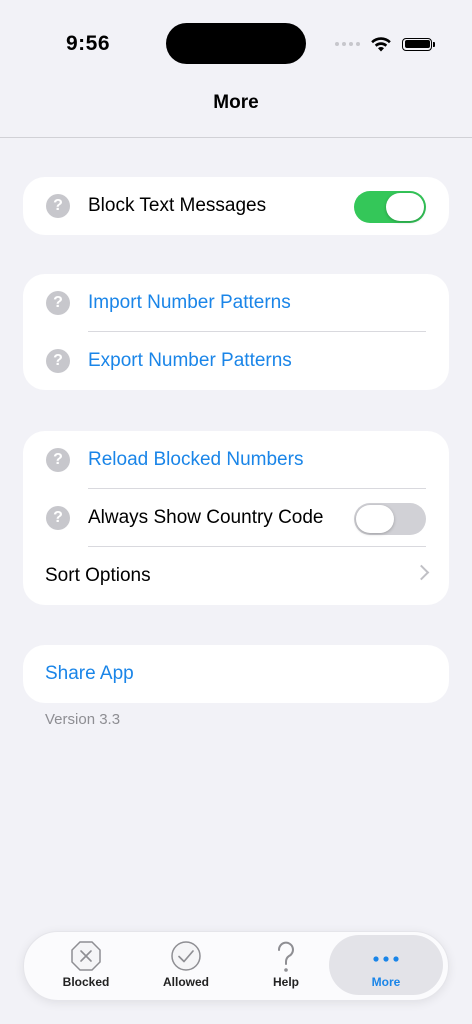  I want to click on wifi-icon, so click(381, 44).